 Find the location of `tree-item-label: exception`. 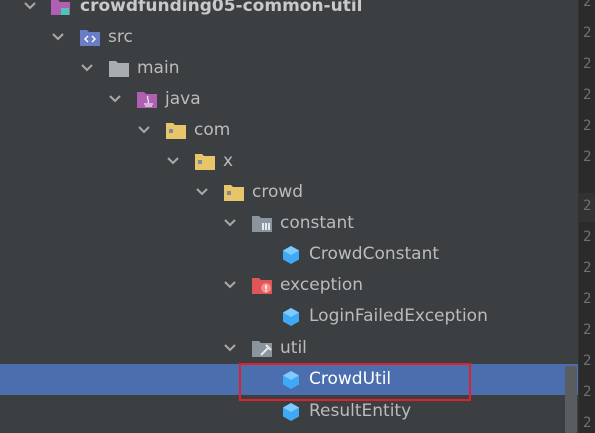

tree-item-label: exception is located at coordinates (322, 285).